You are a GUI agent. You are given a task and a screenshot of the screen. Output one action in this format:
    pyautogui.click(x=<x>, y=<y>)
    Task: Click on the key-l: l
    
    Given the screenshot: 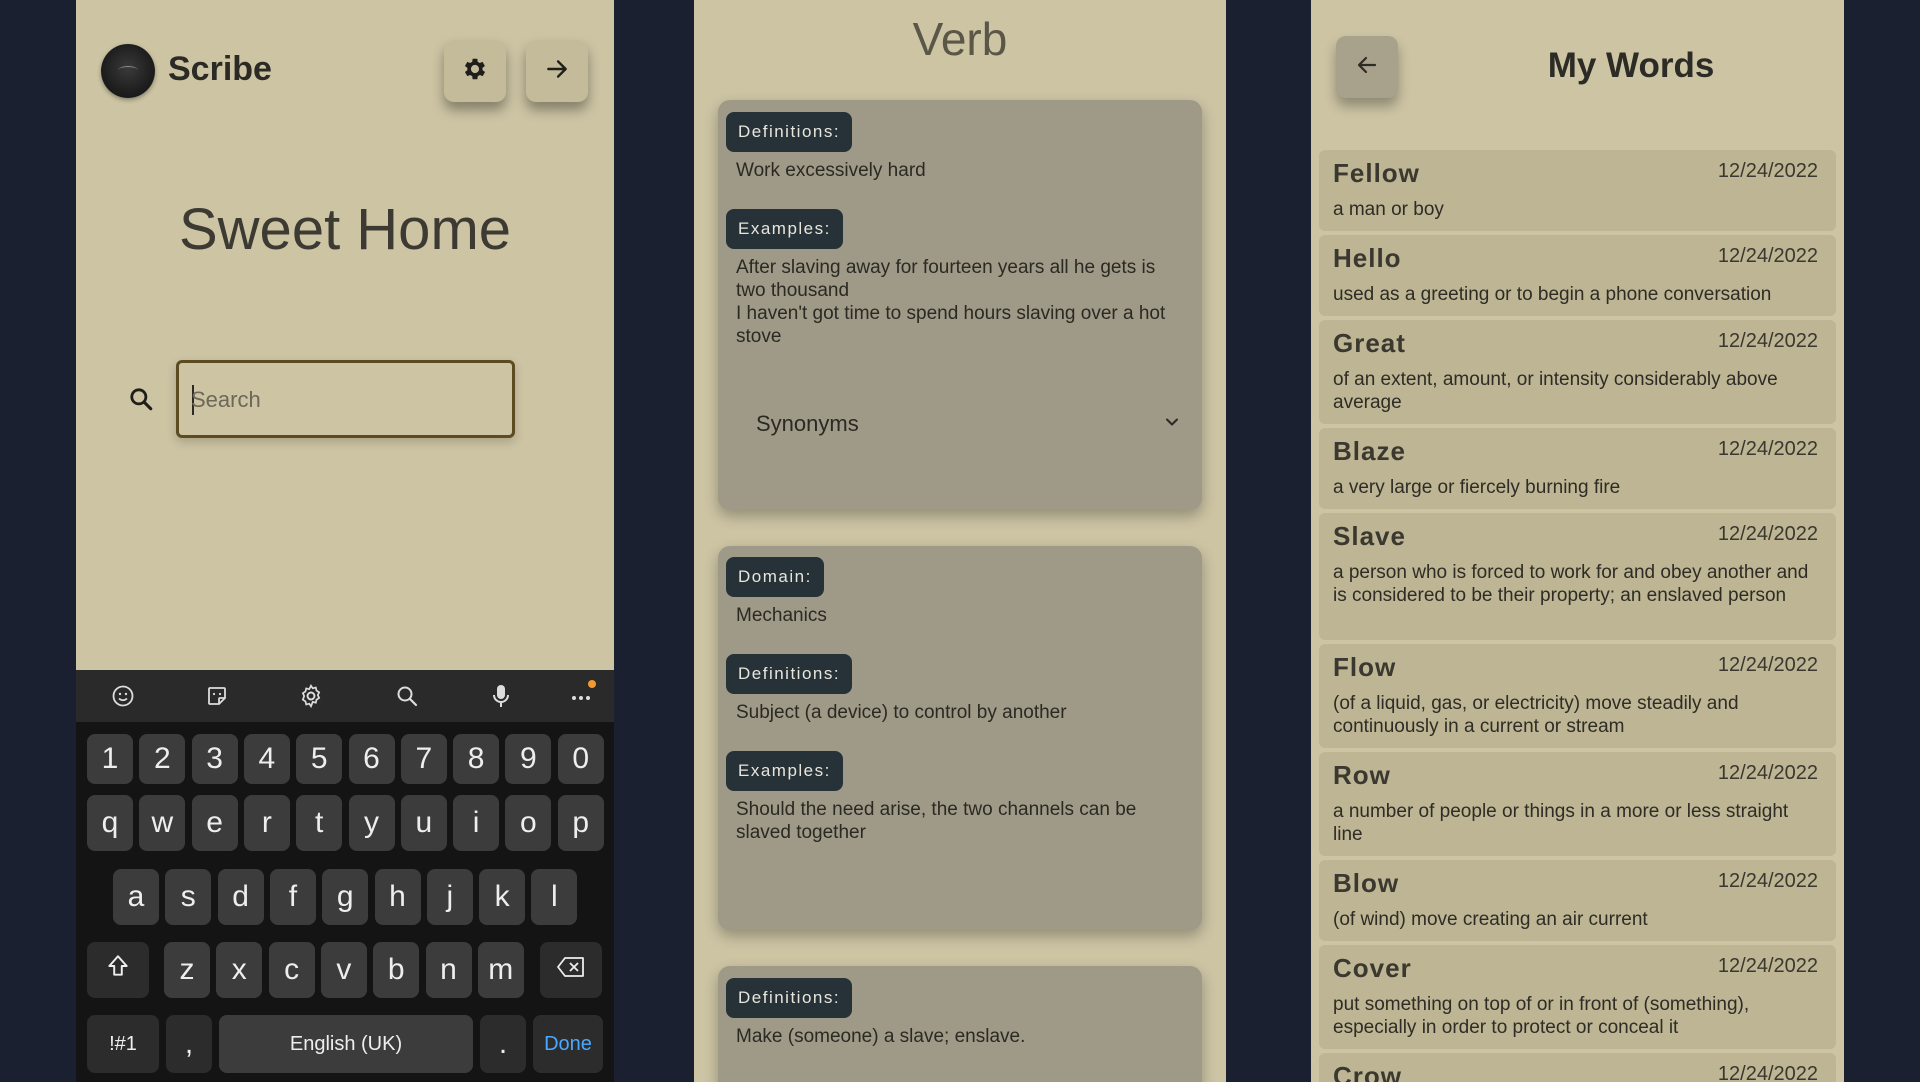 What is the action you would take?
    pyautogui.click(x=554, y=897)
    